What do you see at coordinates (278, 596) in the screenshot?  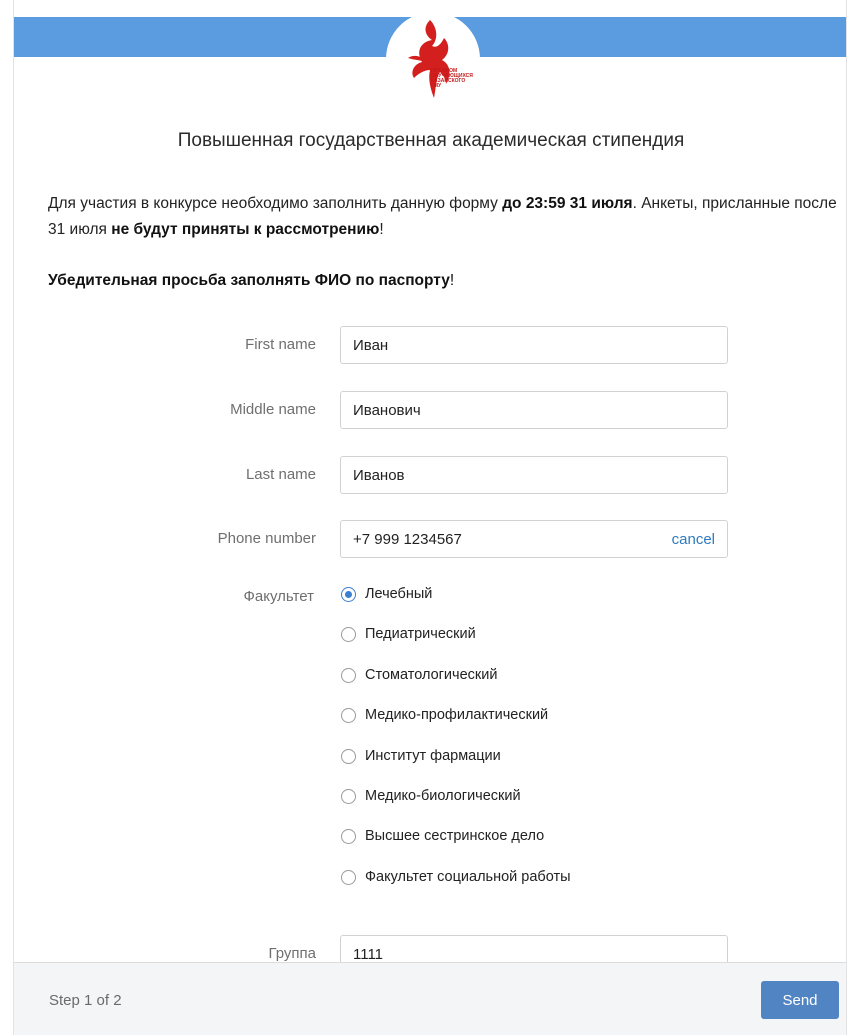 I see `faculty-label: Факультет` at bounding box center [278, 596].